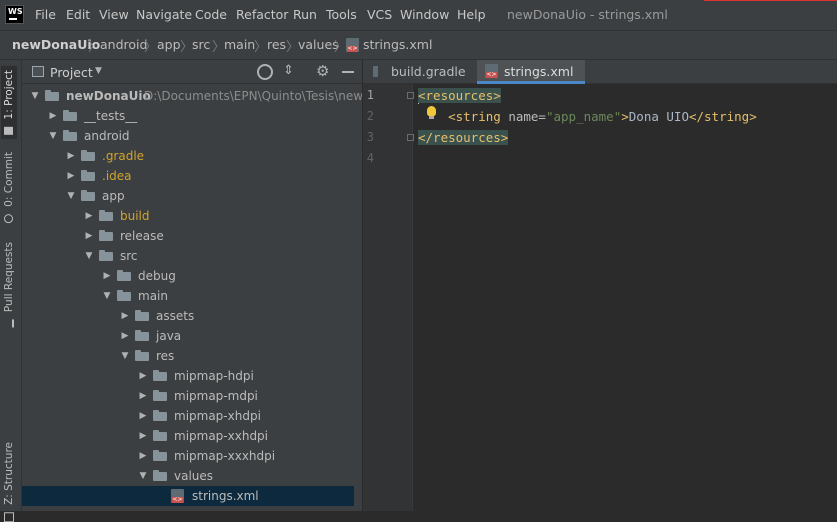 This screenshot has width=837, height=522. Describe the element at coordinates (9, 188) in the screenshot. I see `tool-tab-commit: 0: Commit` at that location.